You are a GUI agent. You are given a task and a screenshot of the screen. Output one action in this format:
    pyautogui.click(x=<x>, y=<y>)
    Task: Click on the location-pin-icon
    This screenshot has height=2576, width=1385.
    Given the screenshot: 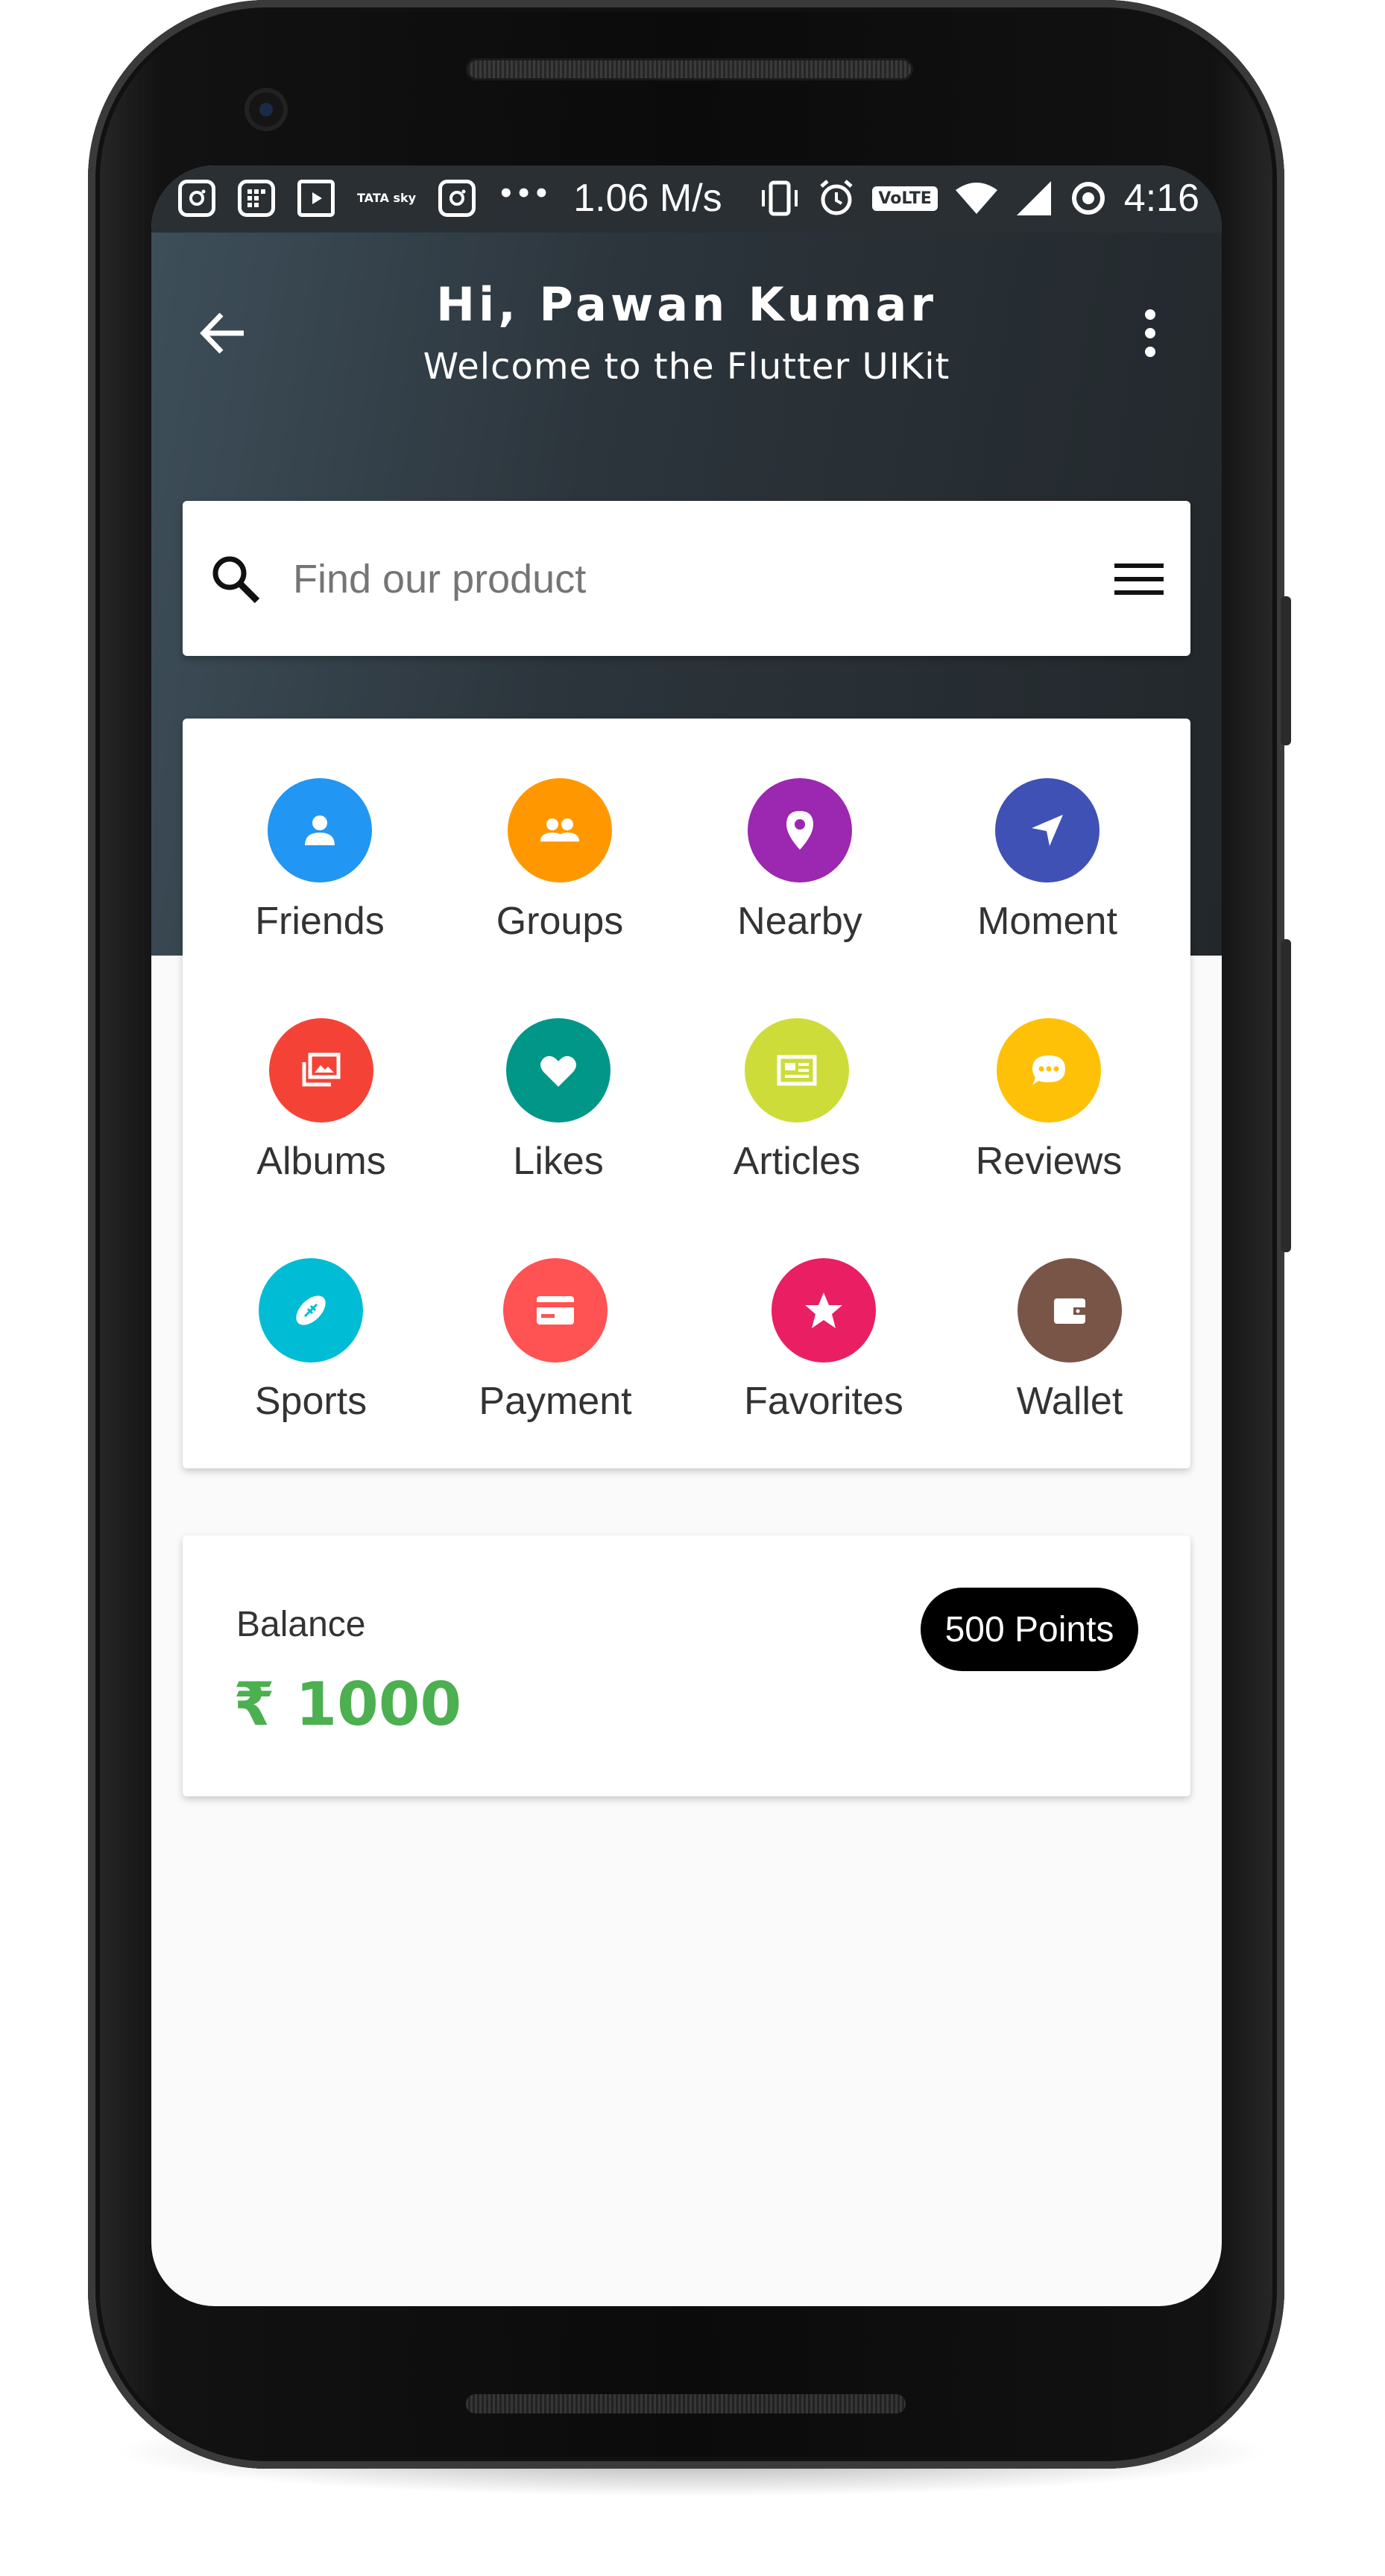 What is the action you would take?
    pyautogui.click(x=799, y=830)
    